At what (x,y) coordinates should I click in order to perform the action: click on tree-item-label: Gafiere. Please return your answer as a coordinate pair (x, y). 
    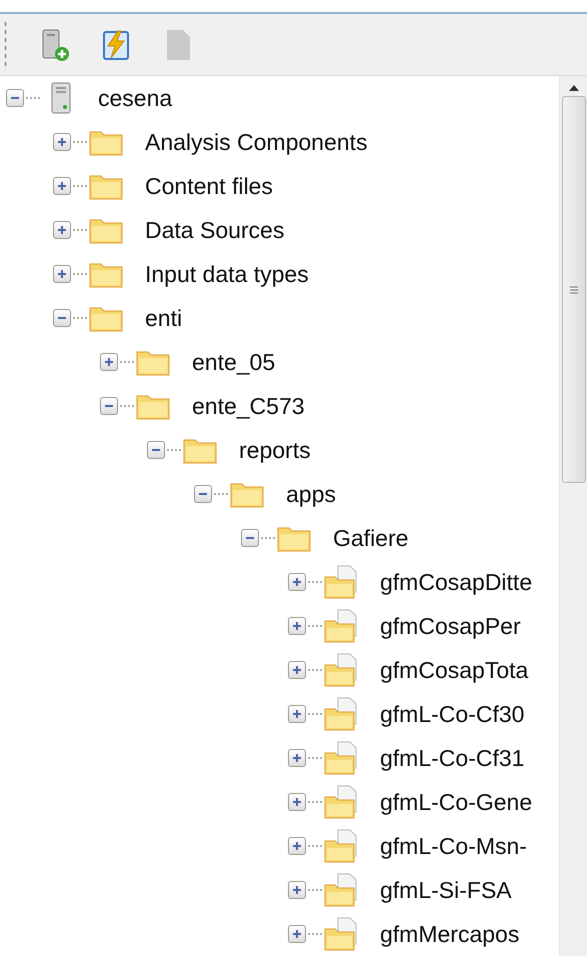
    Looking at the image, I should click on (370, 538).